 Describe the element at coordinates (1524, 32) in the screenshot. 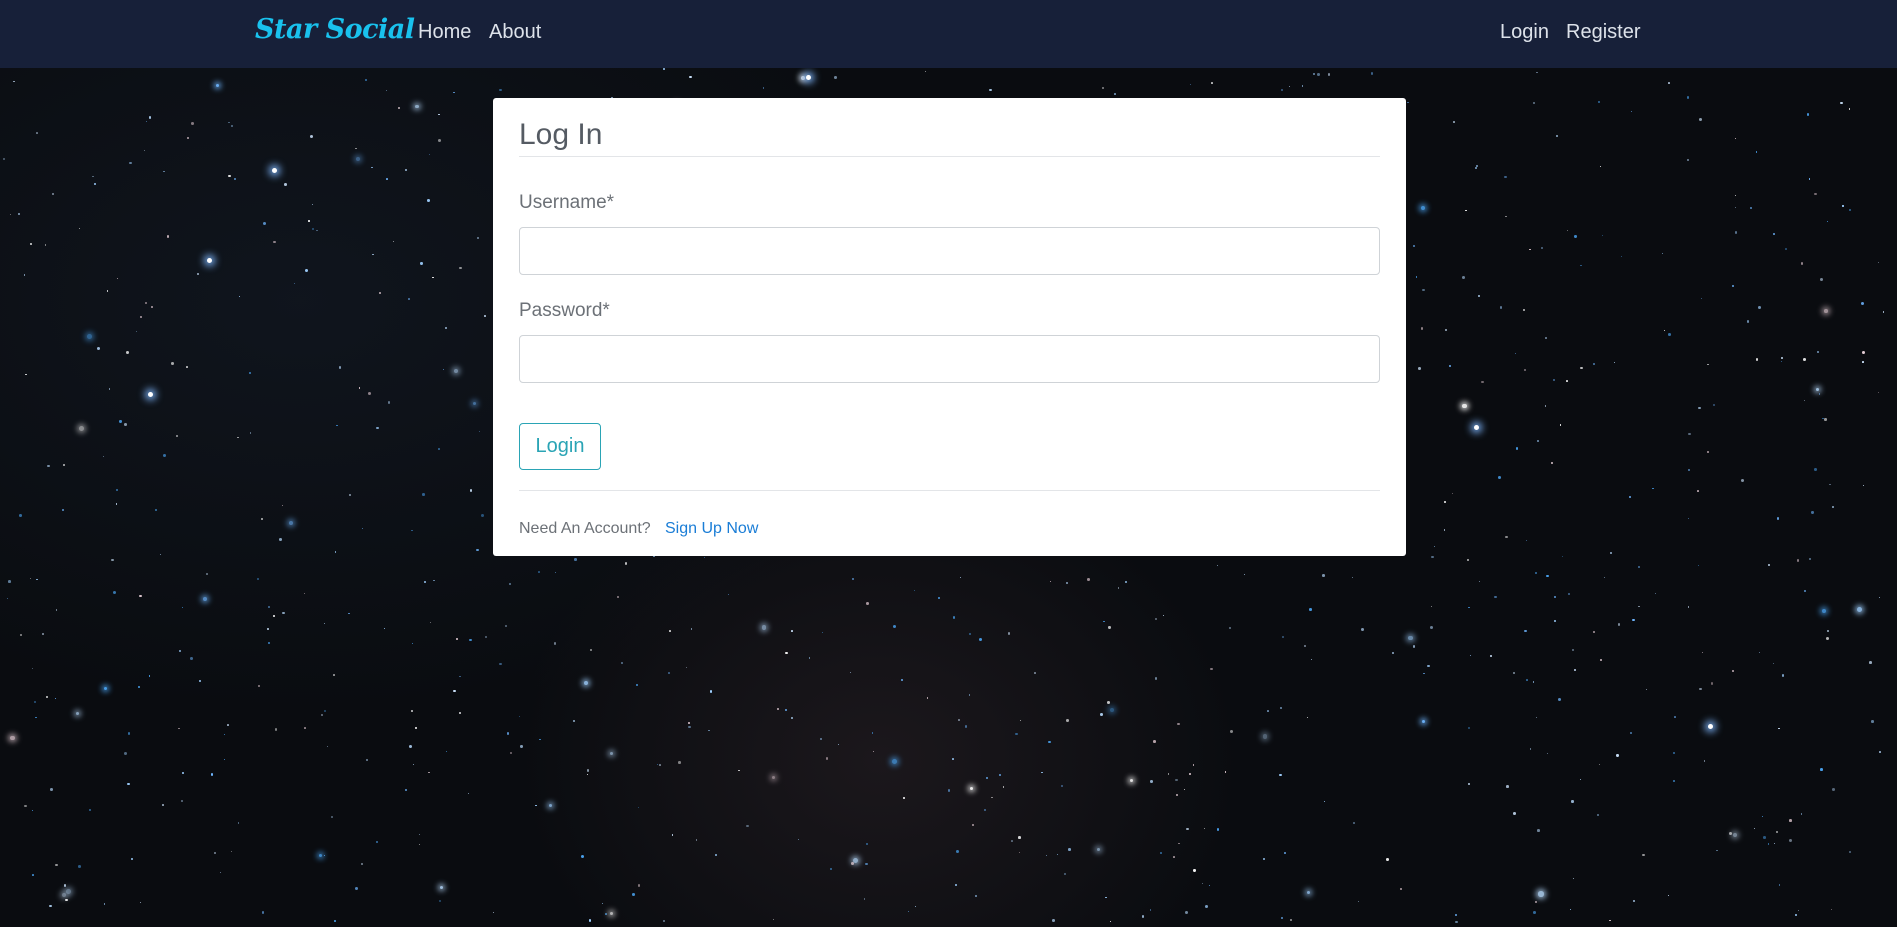

I see `nav-link-login: Login` at that location.